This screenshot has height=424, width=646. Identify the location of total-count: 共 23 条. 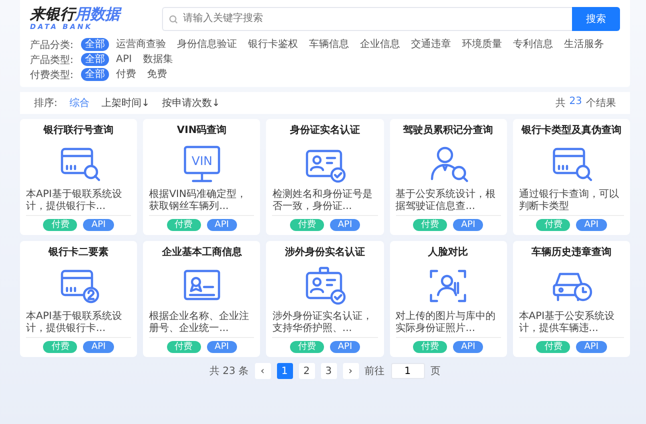
(229, 371).